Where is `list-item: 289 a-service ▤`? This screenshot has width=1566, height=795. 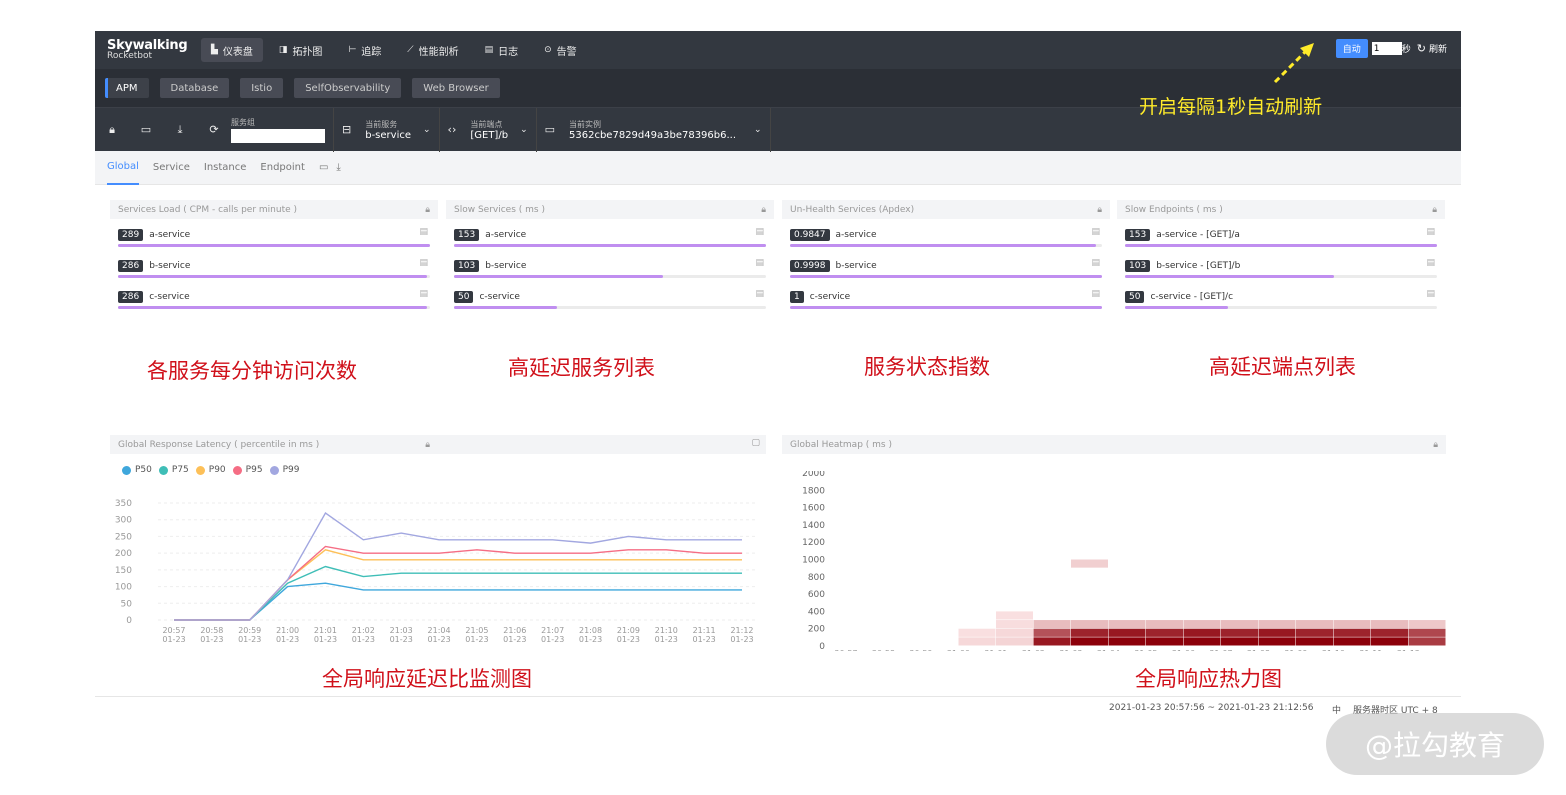
list-item: 289 a-service ▤ is located at coordinates (274, 234).